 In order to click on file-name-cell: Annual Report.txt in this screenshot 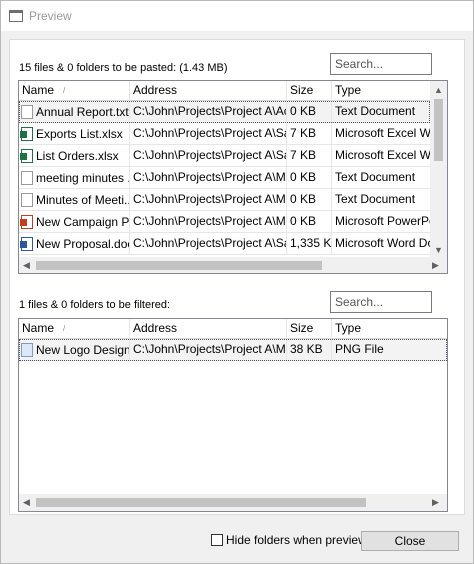, I will do `click(74, 112)`.